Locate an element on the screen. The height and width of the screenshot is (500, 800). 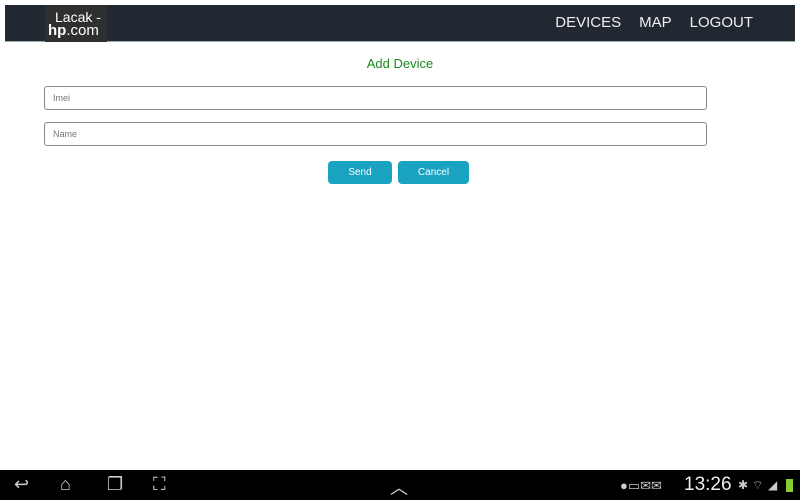
system-bar: ↩ ⌂ ❐ ⛶ ︿ ●▭✉✉ 13:26 ✱ ⌔ ◢ is located at coordinates (400, 485).